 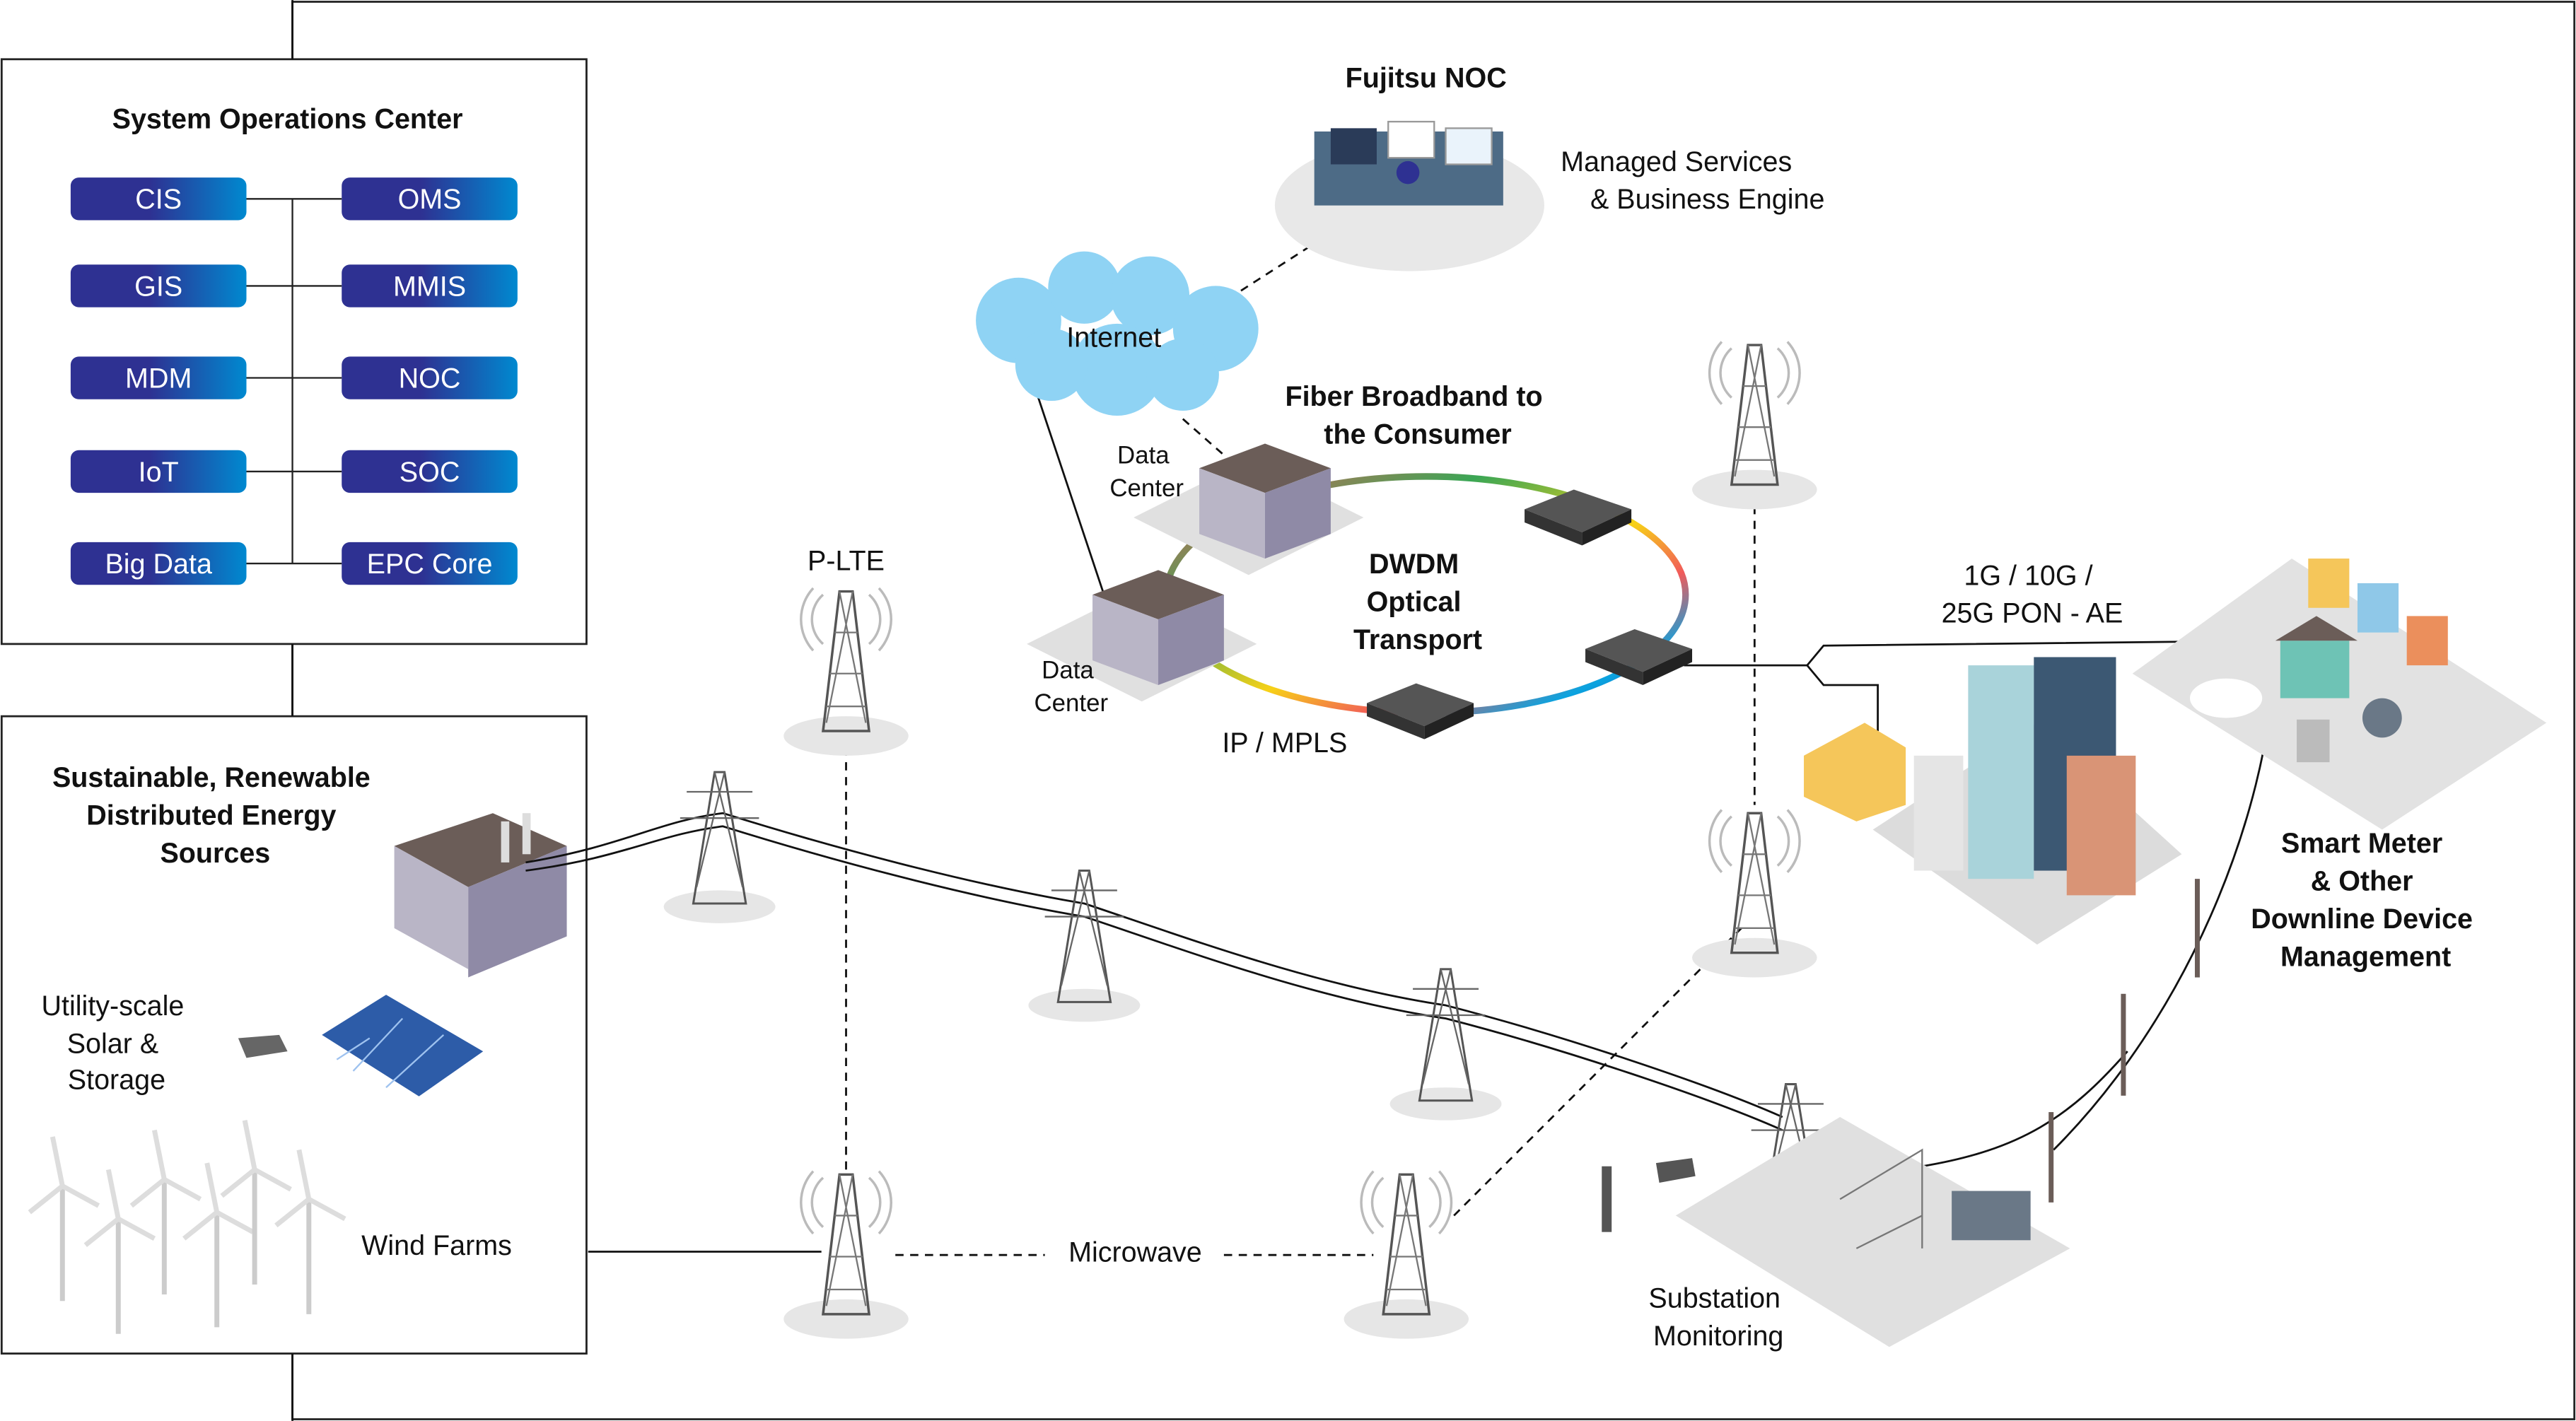 What do you see at coordinates (1718, 1317) in the screenshot?
I see `substation-label: Substation Monitoring` at bounding box center [1718, 1317].